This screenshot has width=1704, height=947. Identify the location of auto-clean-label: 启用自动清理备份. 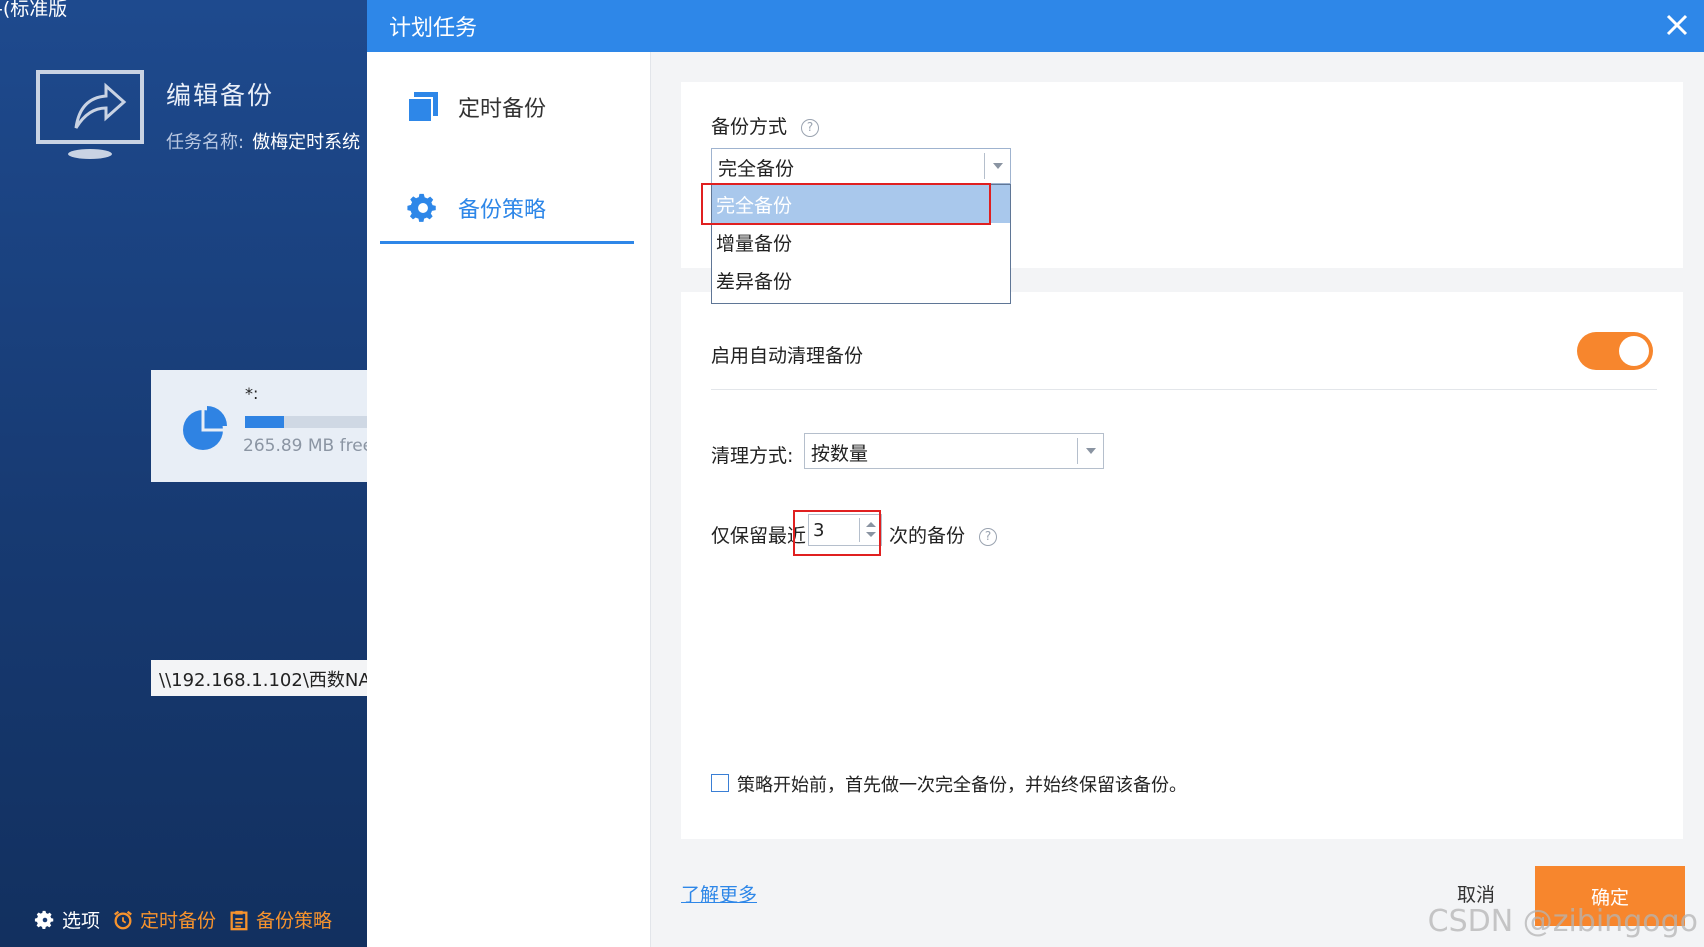
(787, 356).